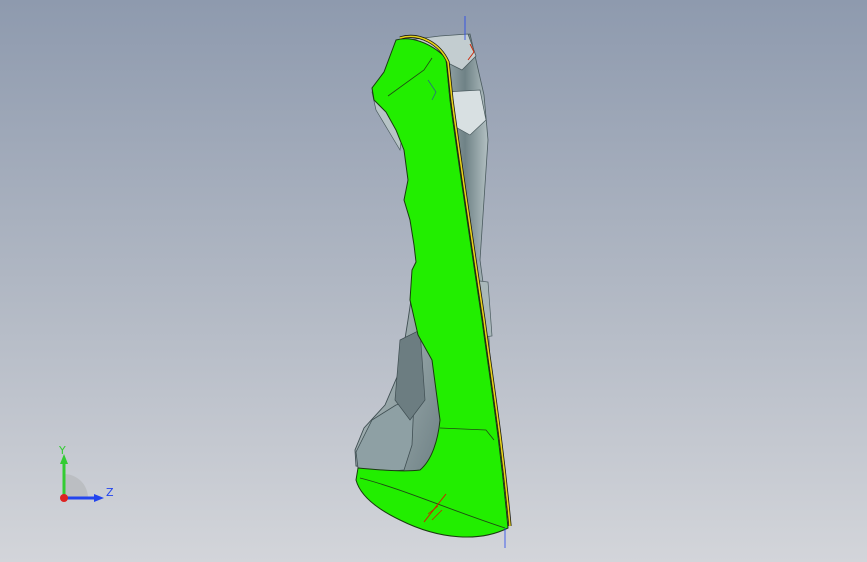 Image resolution: width=867 pixels, height=562 pixels. What do you see at coordinates (86, 473) in the screenshot?
I see `view-orientation-triad: Y Z` at bounding box center [86, 473].